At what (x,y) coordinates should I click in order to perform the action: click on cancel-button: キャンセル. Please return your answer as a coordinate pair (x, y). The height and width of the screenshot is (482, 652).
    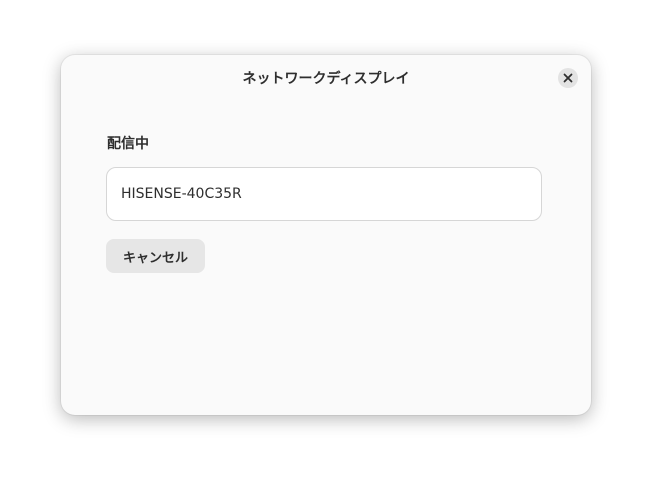
    Looking at the image, I should click on (155, 256).